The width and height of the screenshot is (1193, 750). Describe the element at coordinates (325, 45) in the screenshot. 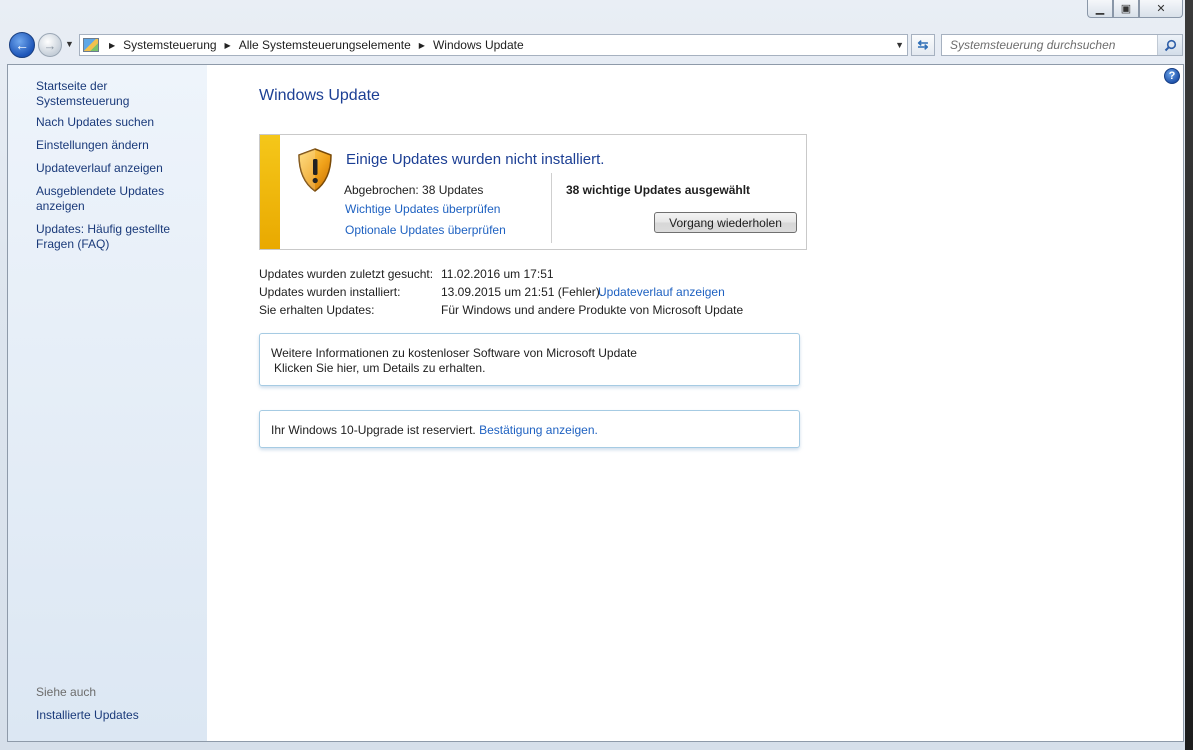

I see `breadcrumb-all-items: Alle Systemsteuerungselemente` at that location.